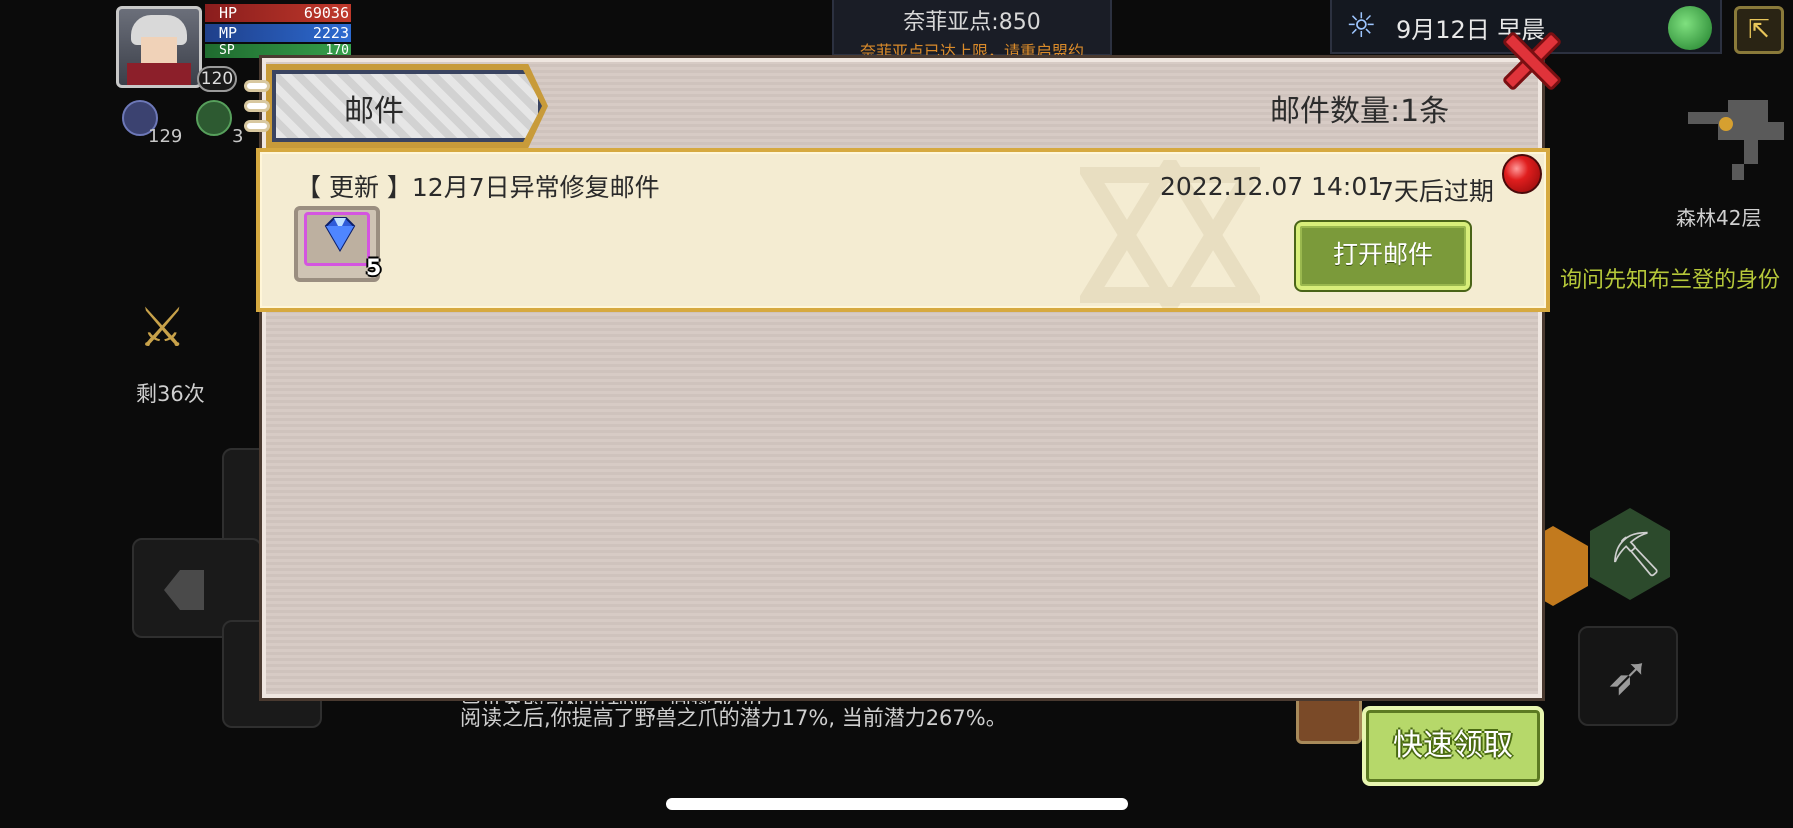 Image resolution: width=1793 pixels, height=828 pixels. I want to click on mail-expire: 7天后过期, so click(1436, 191).